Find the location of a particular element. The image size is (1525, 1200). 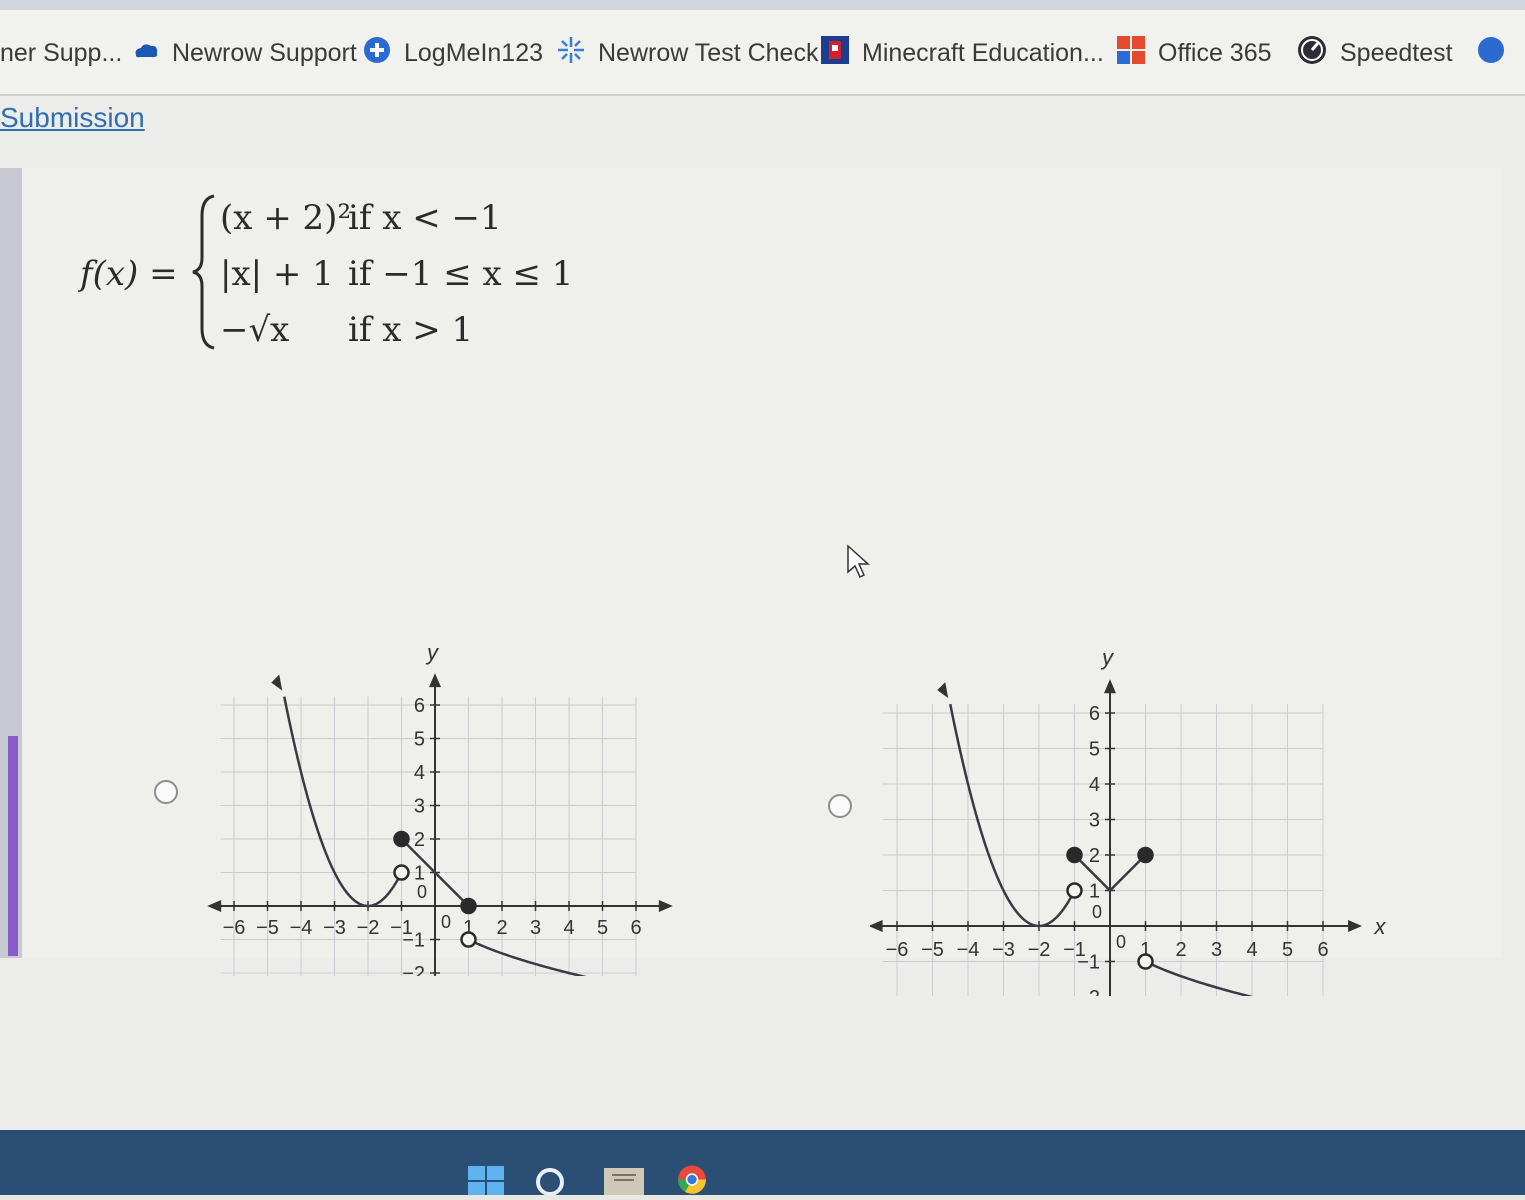

bookmark-logmein: LogMeIn123 is located at coordinates (452, 53).